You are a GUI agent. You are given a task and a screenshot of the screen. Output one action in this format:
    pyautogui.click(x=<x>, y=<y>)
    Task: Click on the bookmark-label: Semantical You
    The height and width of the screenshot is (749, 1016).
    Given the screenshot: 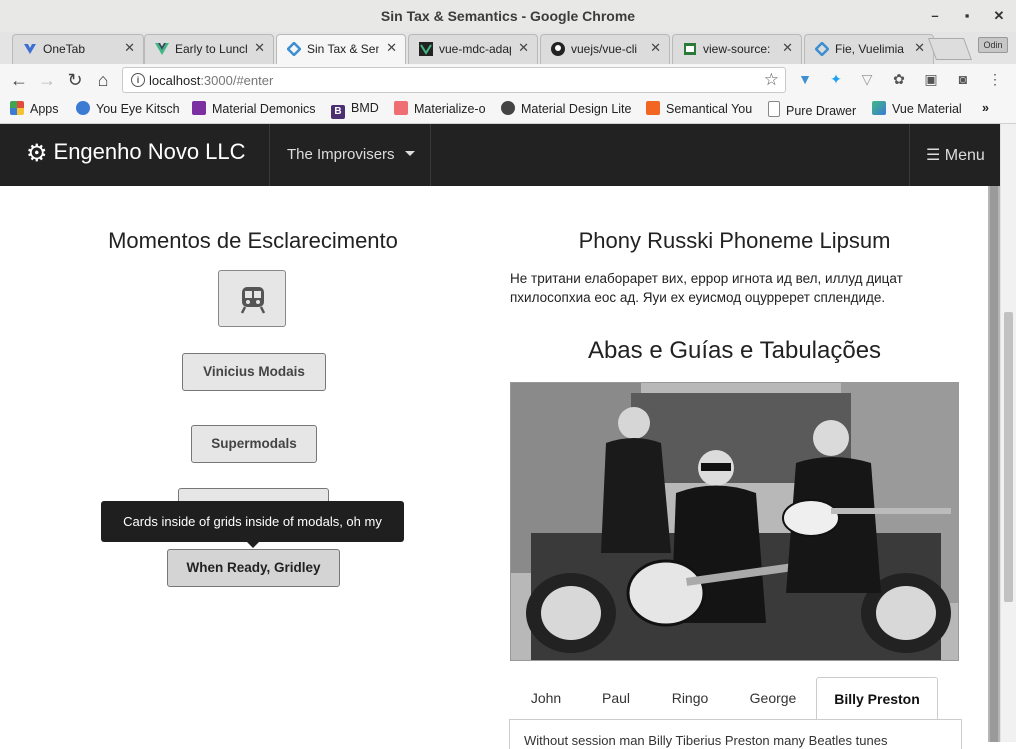 What is the action you would take?
    pyautogui.click(x=709, y=109)
    